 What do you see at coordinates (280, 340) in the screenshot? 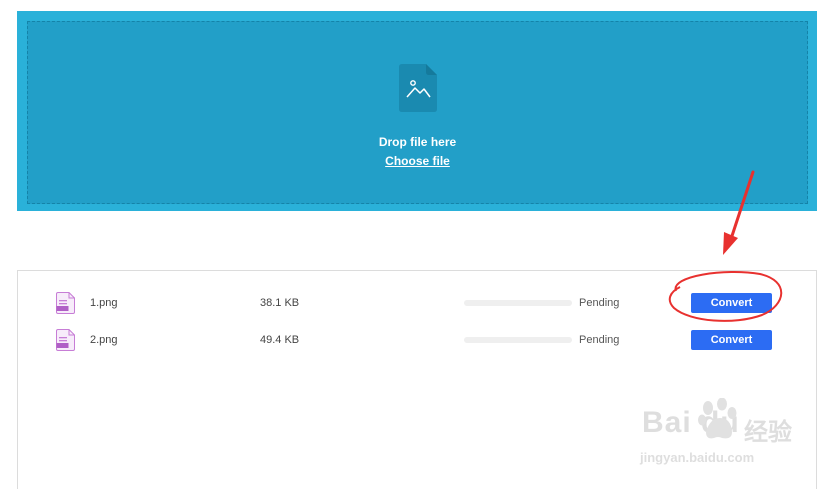
I see `file-size: 49.4 KB` at bounding box center [280, 340].